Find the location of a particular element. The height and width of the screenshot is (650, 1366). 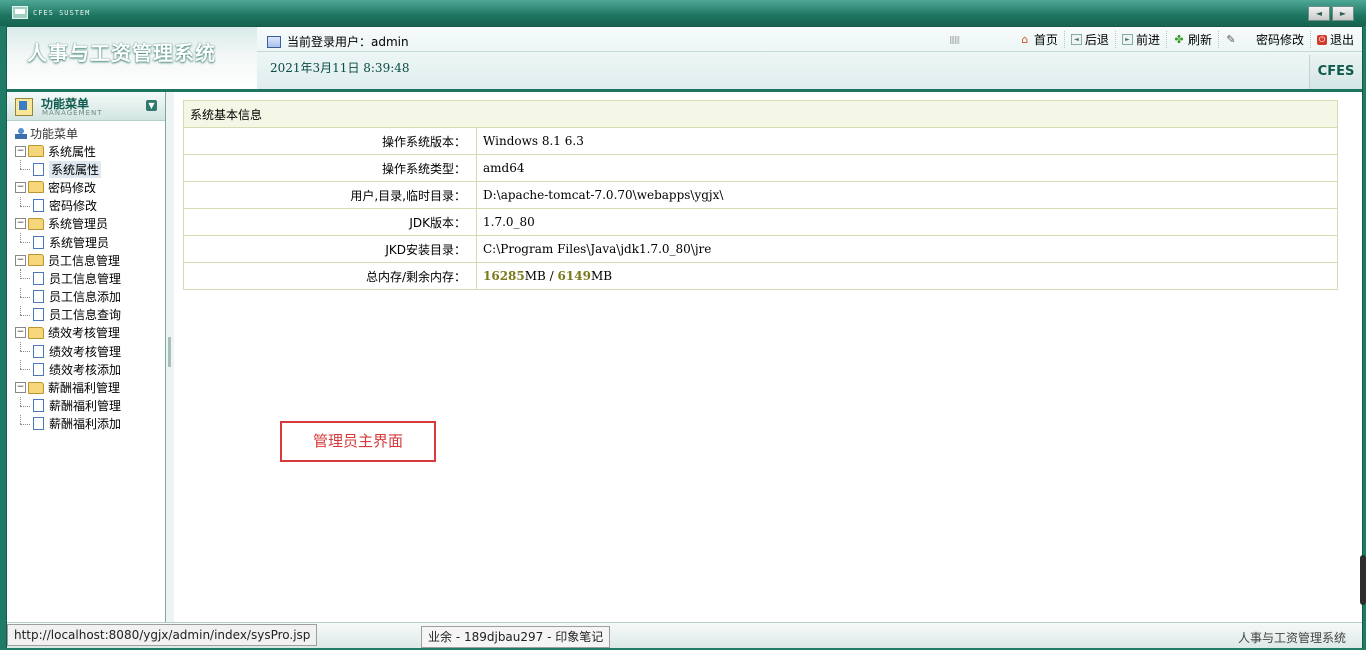

brand-area: 人事与工资管理系统 is located at coordinates (132, 58).